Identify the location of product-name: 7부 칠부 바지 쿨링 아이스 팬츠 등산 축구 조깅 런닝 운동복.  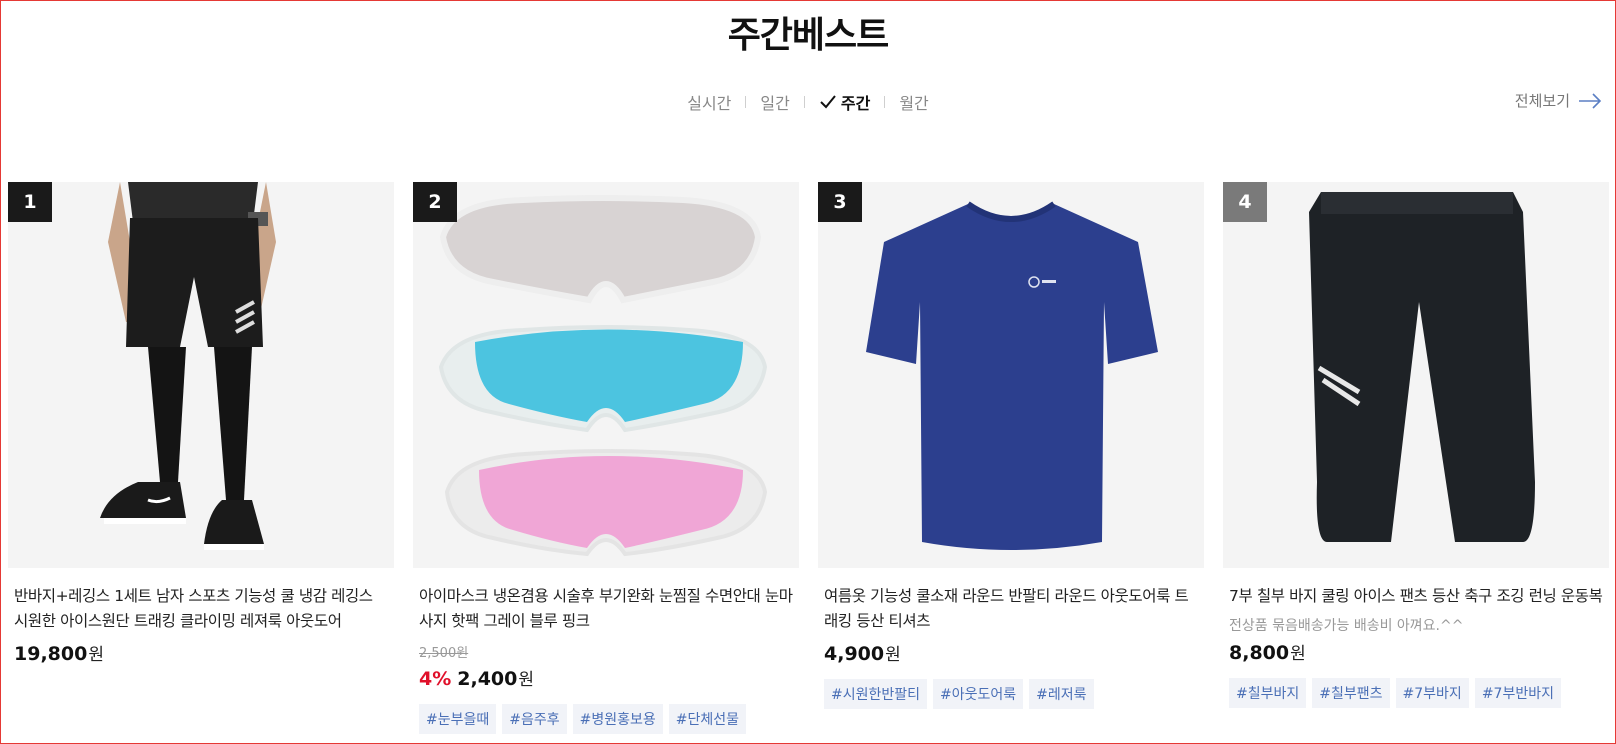
(1416, 596).